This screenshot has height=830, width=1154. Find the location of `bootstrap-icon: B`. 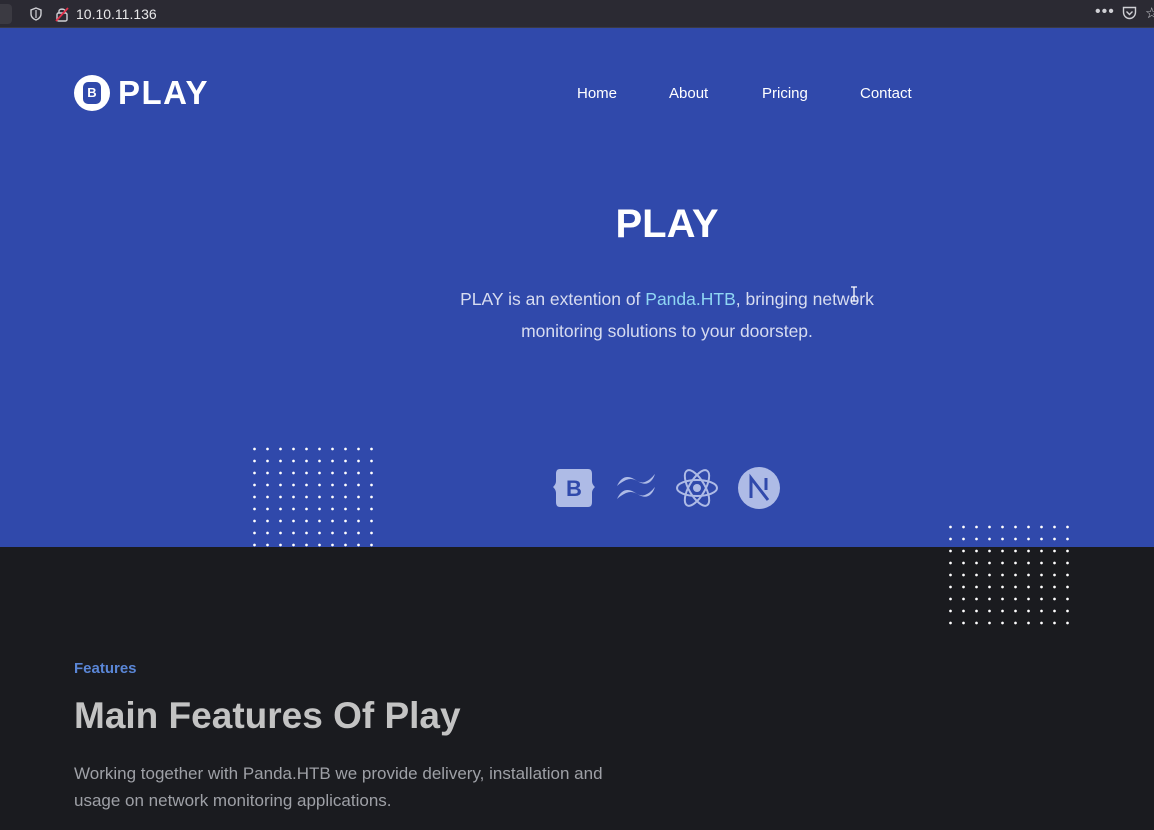

bootstrap-icon: B is located at coordinates (574, 488).